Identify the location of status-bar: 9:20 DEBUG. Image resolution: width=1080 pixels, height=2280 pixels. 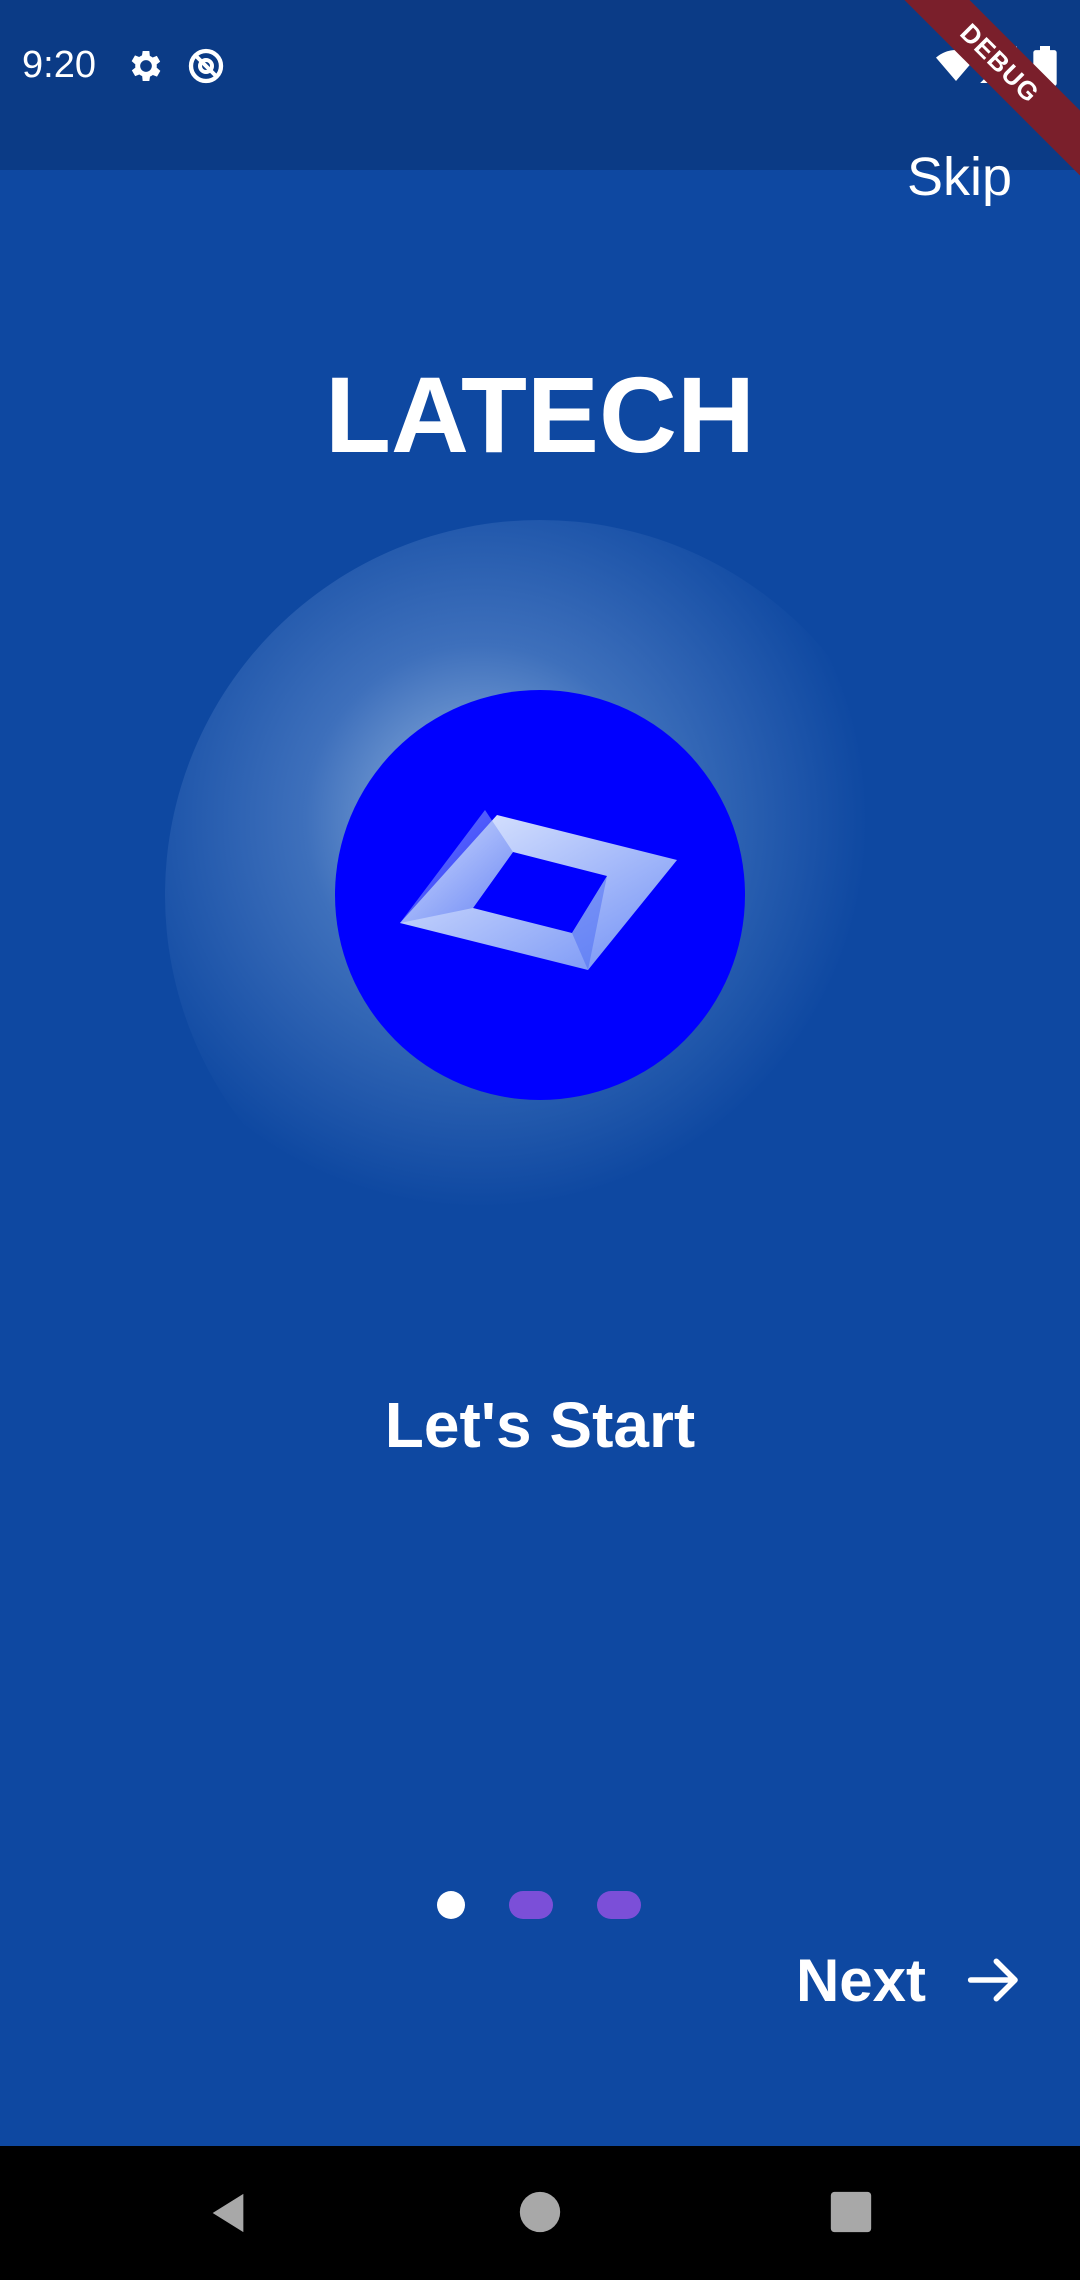
(540, 93).